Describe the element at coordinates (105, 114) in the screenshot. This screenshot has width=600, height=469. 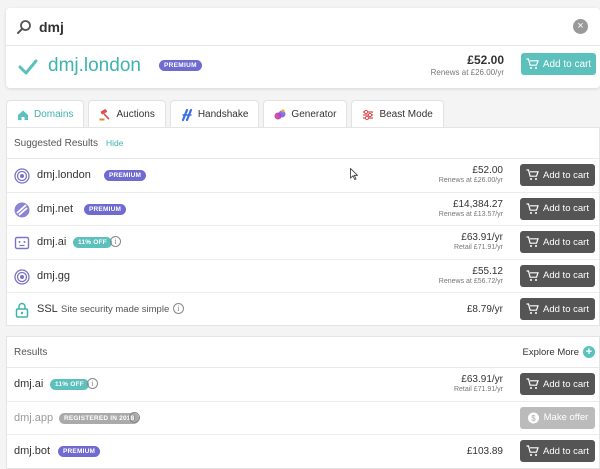
I see `auction-icon` at that location.